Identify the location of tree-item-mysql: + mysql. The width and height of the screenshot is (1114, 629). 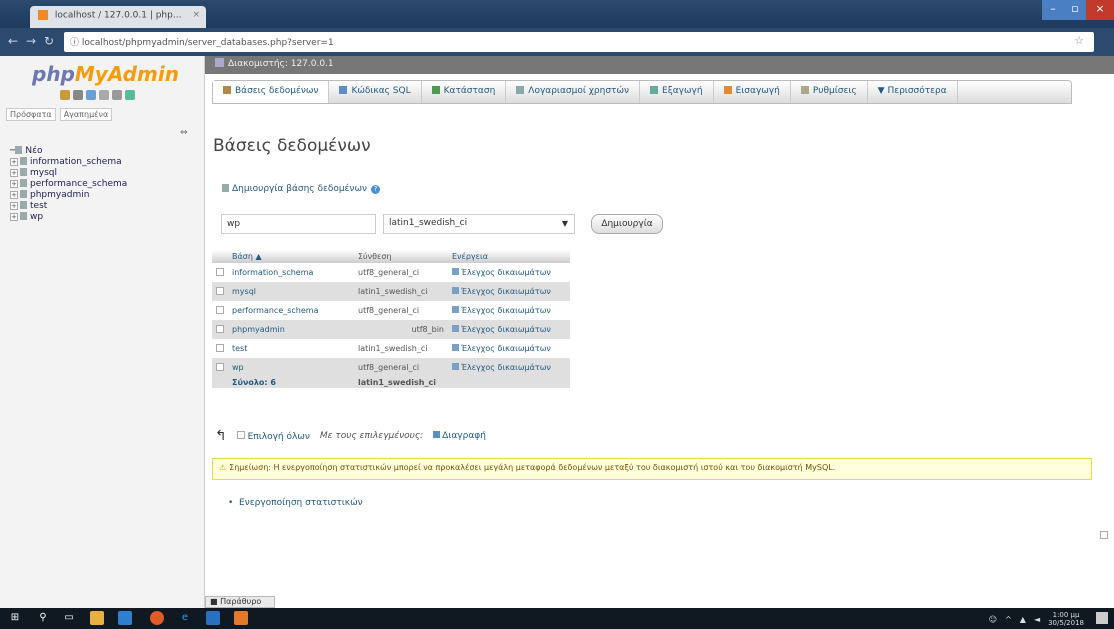
(68, 173).